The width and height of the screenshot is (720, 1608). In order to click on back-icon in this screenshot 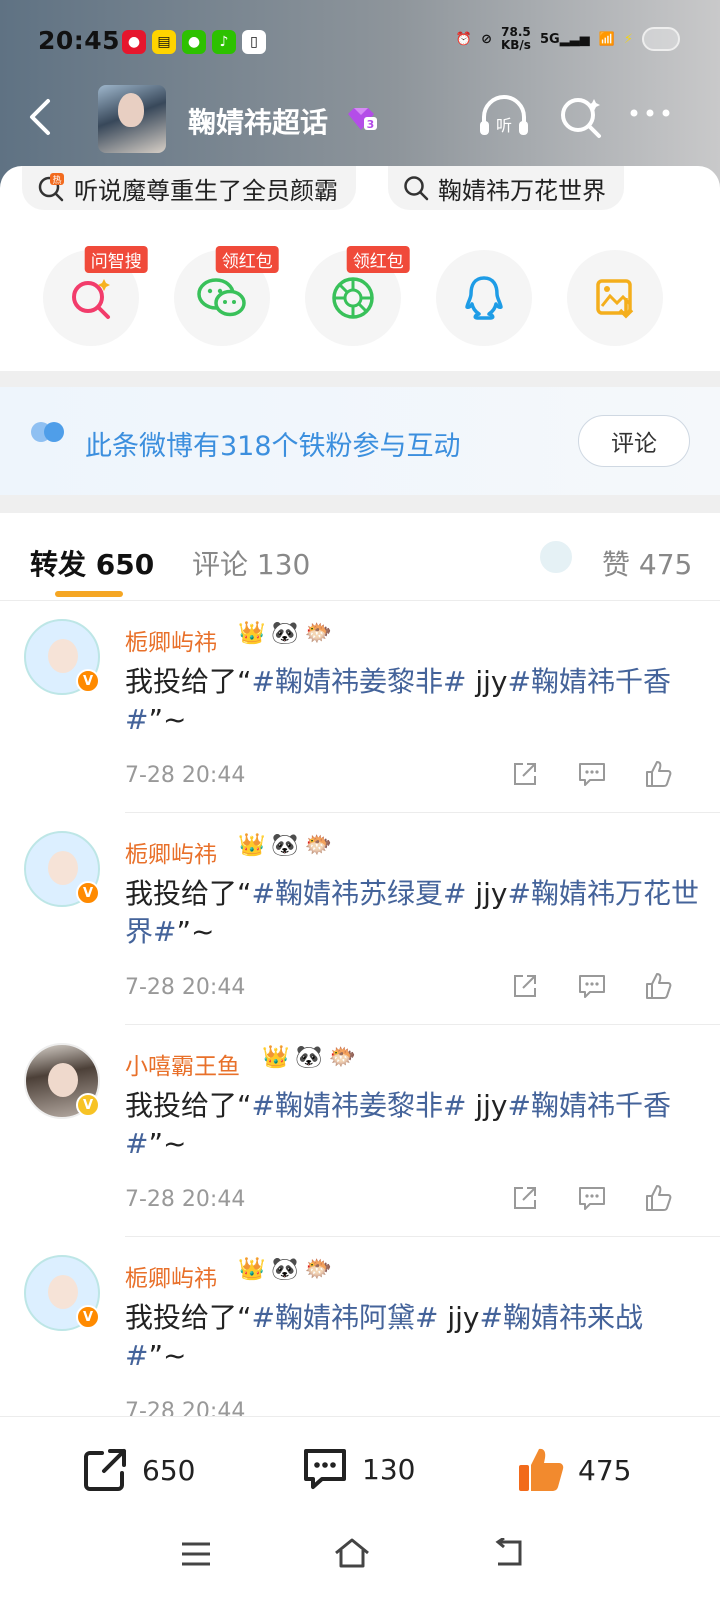, I will do `click(41, 117)`.